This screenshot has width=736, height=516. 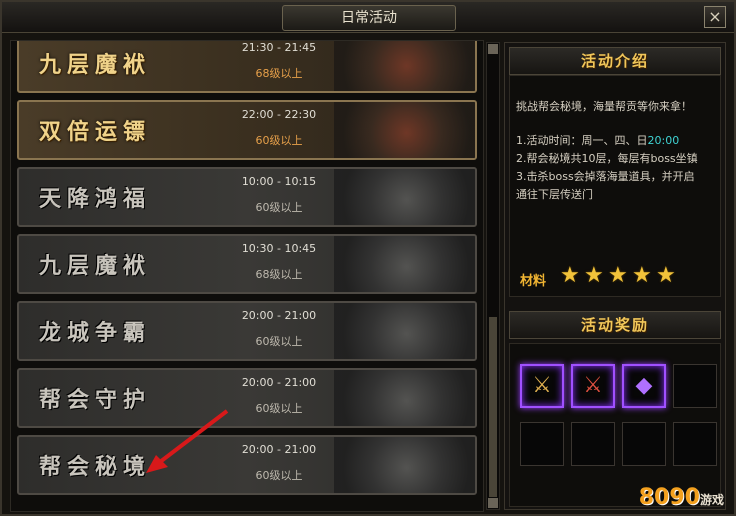 What do you see at coordinates (279, 248) in the screenshot?
I see `activity-time: 10:30 - 10:45` at bounding box center [279, 248].